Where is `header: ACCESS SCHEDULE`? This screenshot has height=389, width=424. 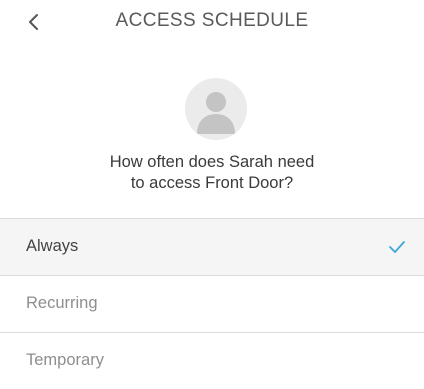
header: ACCESS SCHEDULE is located at coordinates (212, 22).